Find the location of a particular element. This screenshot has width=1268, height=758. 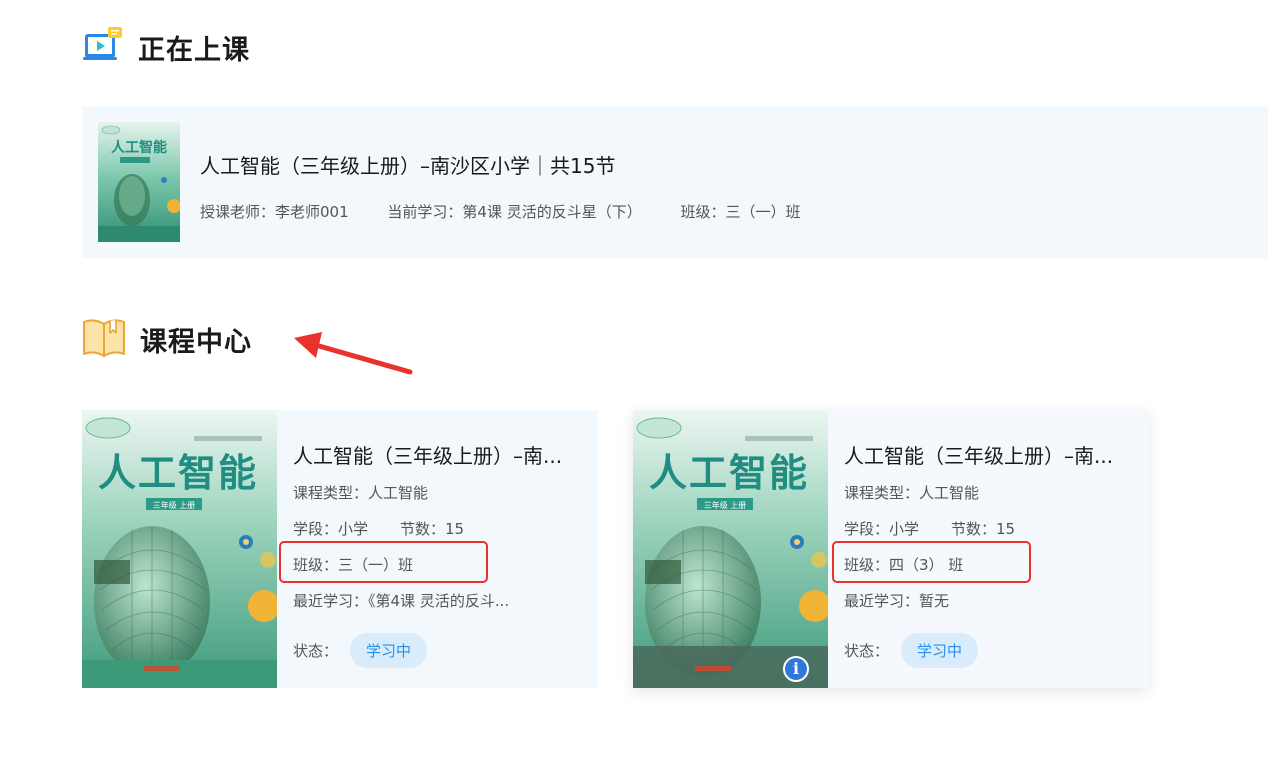

current-course-meta: 授课老师：李老师001 当前学习：第4课 灵活的反斗星（下） 班级：三（一）班 is located at coordinates (517, 211).